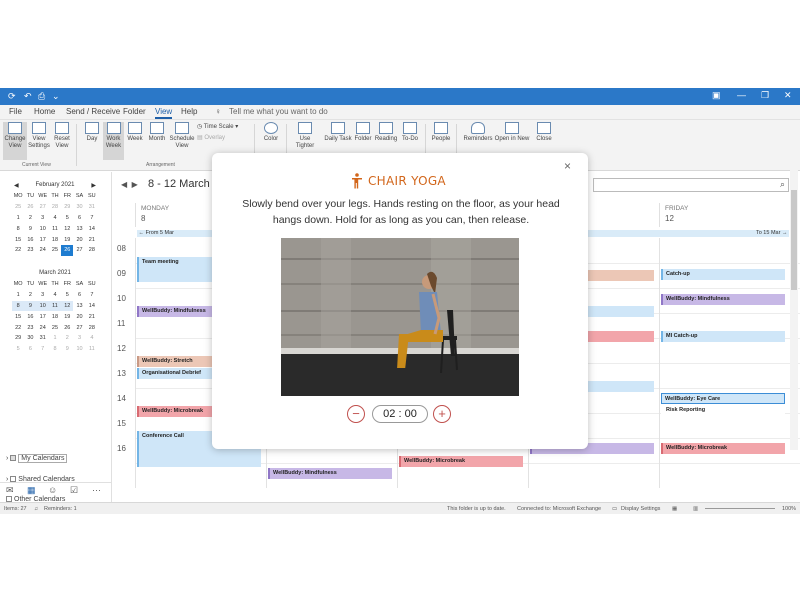  I want to click on day-view-button: Day, so click(92, 132).